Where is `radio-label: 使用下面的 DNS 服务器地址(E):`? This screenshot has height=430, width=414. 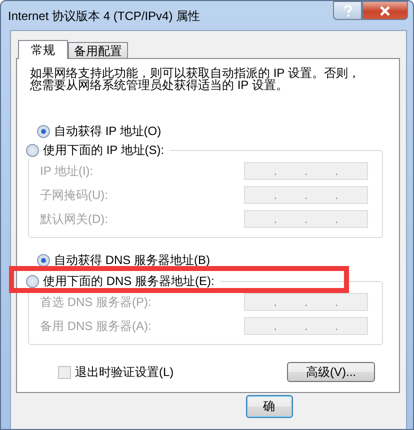 radio-label: 使用下面的 DNS 服务器地址(E): is located at coordinates (128, 281).